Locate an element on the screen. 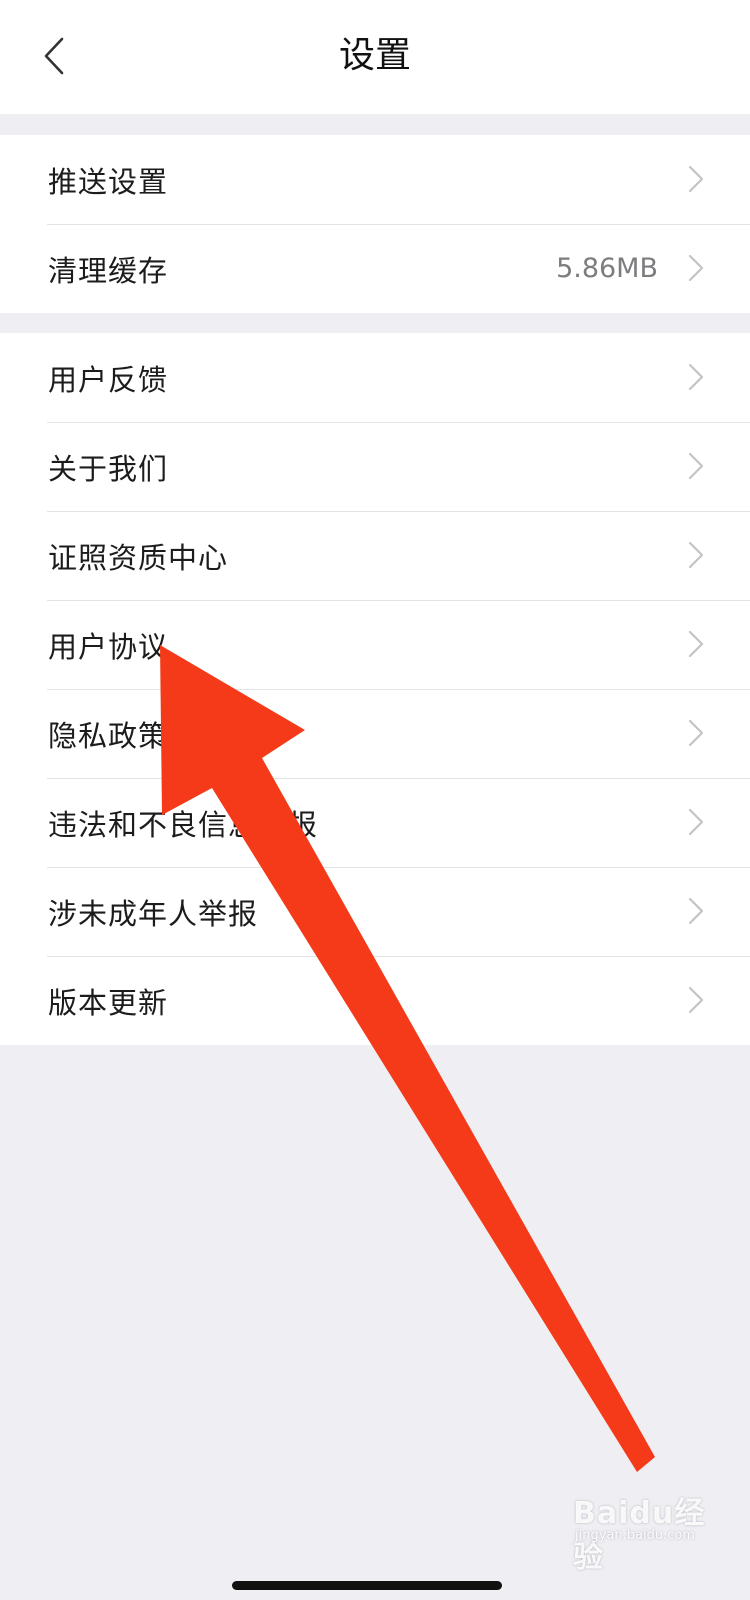 The height and width of the screenshot is (1600, 750). settings-item-clear-cache: 清理缓存 5.86MB is located at coordinates (375, 268).